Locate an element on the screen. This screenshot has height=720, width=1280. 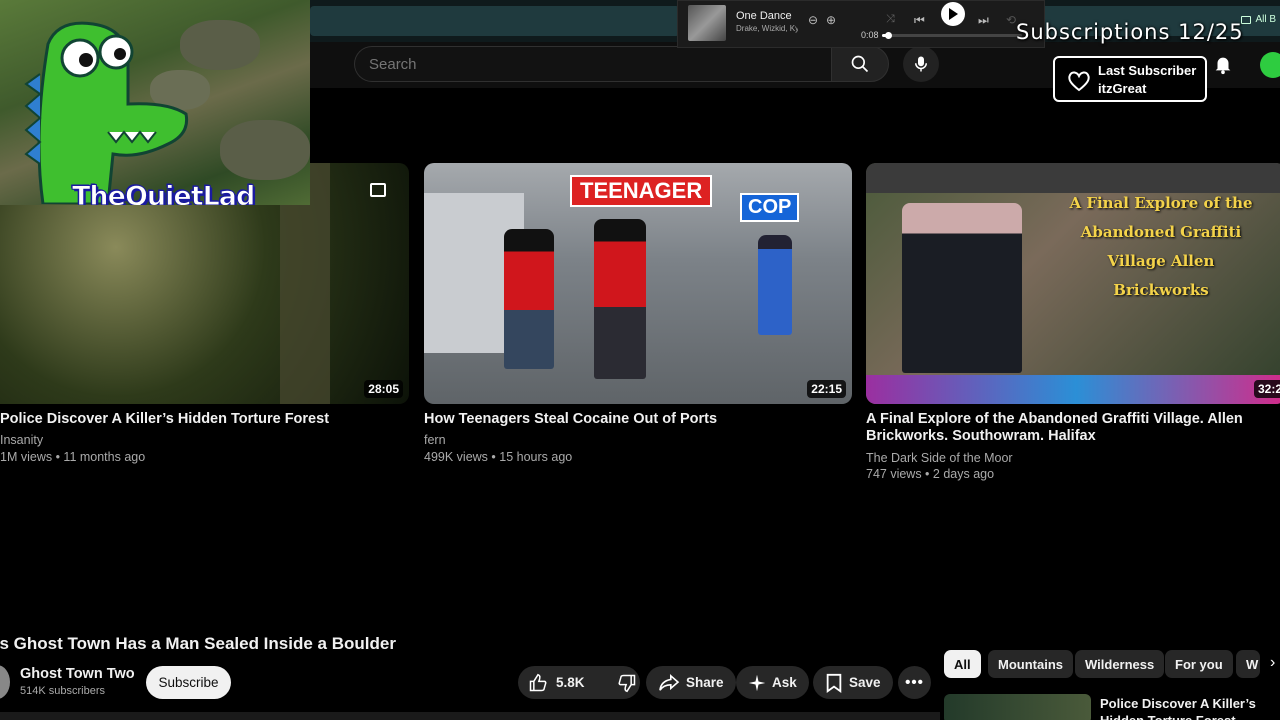
search-button is located at coordinates (860, 64).